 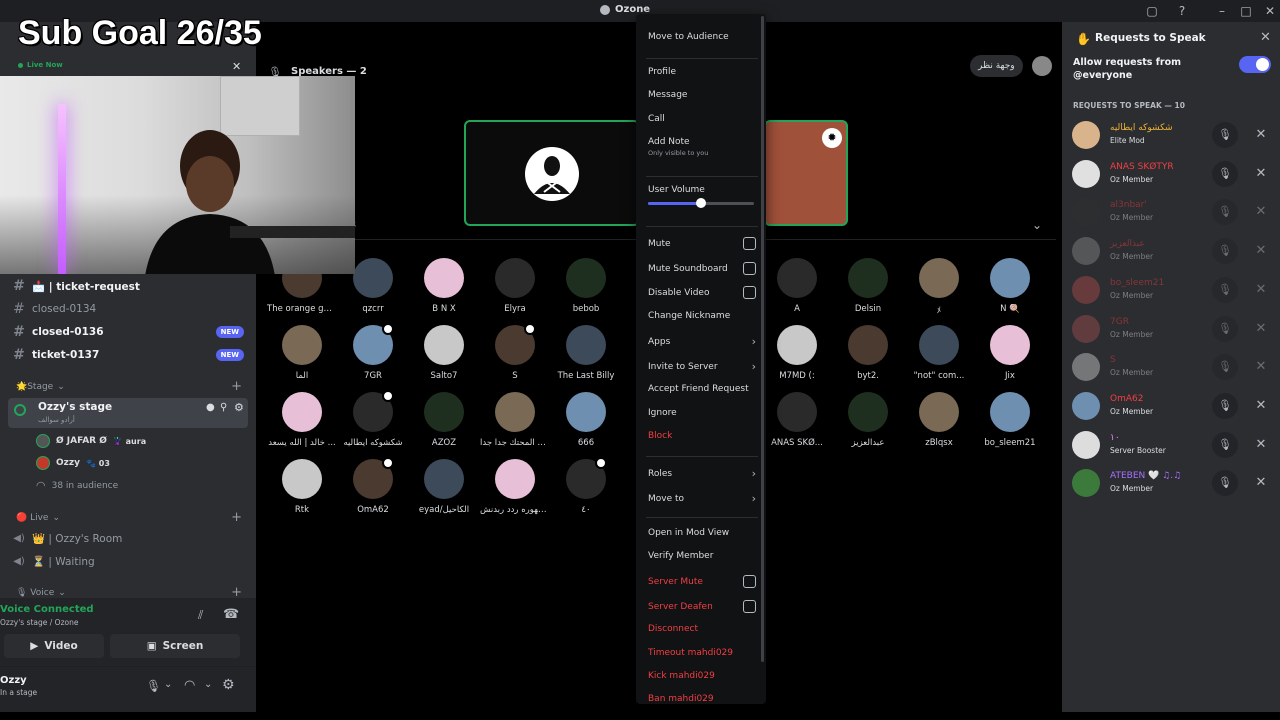 What do you see at coordinates (189, 685) in the screenshot?
I see `headphones-icon: ◠` at bounding box center [189, 685].